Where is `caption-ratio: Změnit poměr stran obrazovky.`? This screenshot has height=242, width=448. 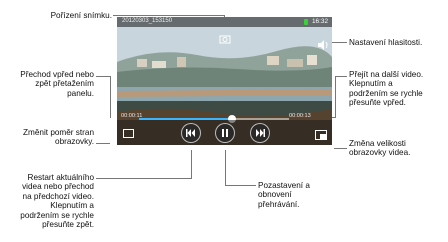 caption-ratio: Změnit poměr stran obrazovky. is located at coordinates (58, 137).